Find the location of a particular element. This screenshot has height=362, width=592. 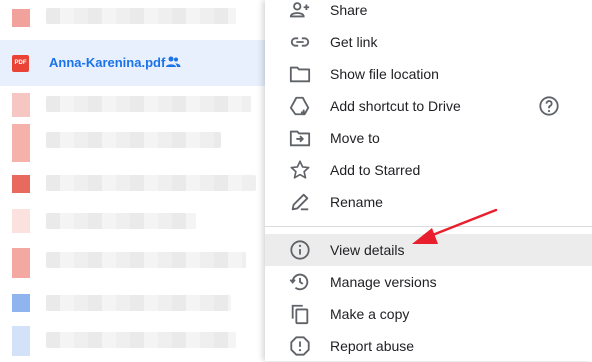

report-icon is located at coordinates (300, 346).